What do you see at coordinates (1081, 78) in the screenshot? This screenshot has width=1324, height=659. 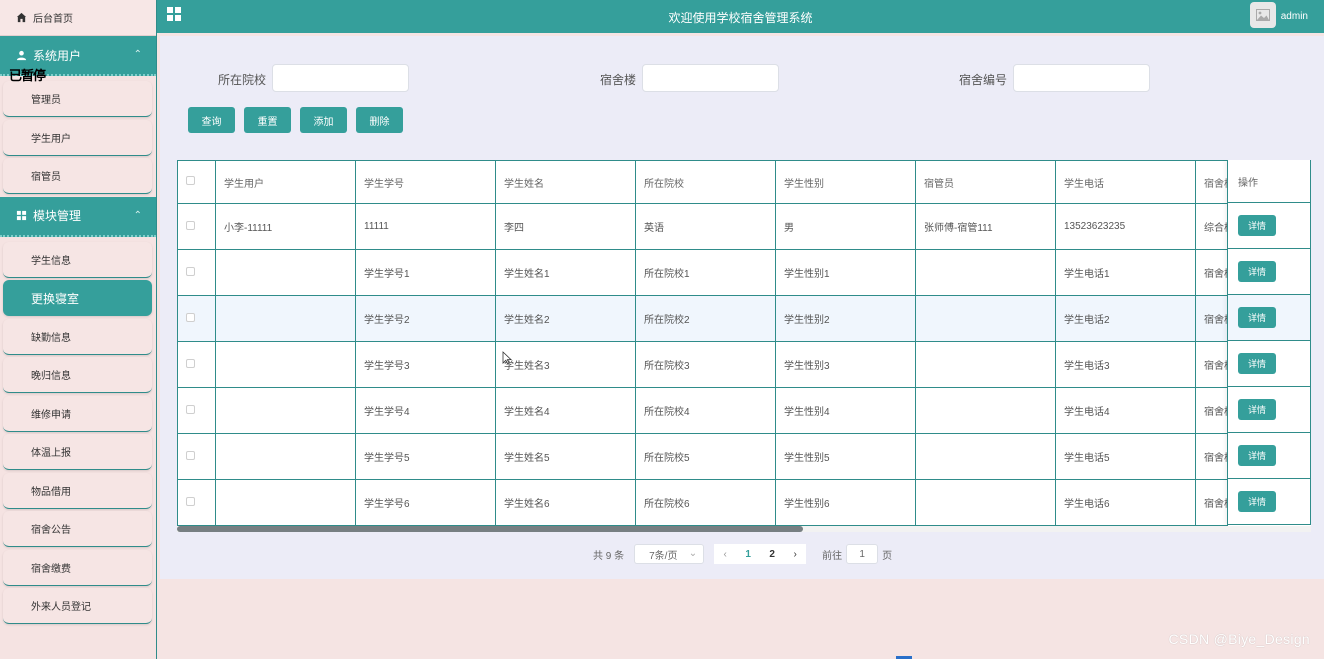 I see `dorm-number-input` at bounding box center [1081, 78].